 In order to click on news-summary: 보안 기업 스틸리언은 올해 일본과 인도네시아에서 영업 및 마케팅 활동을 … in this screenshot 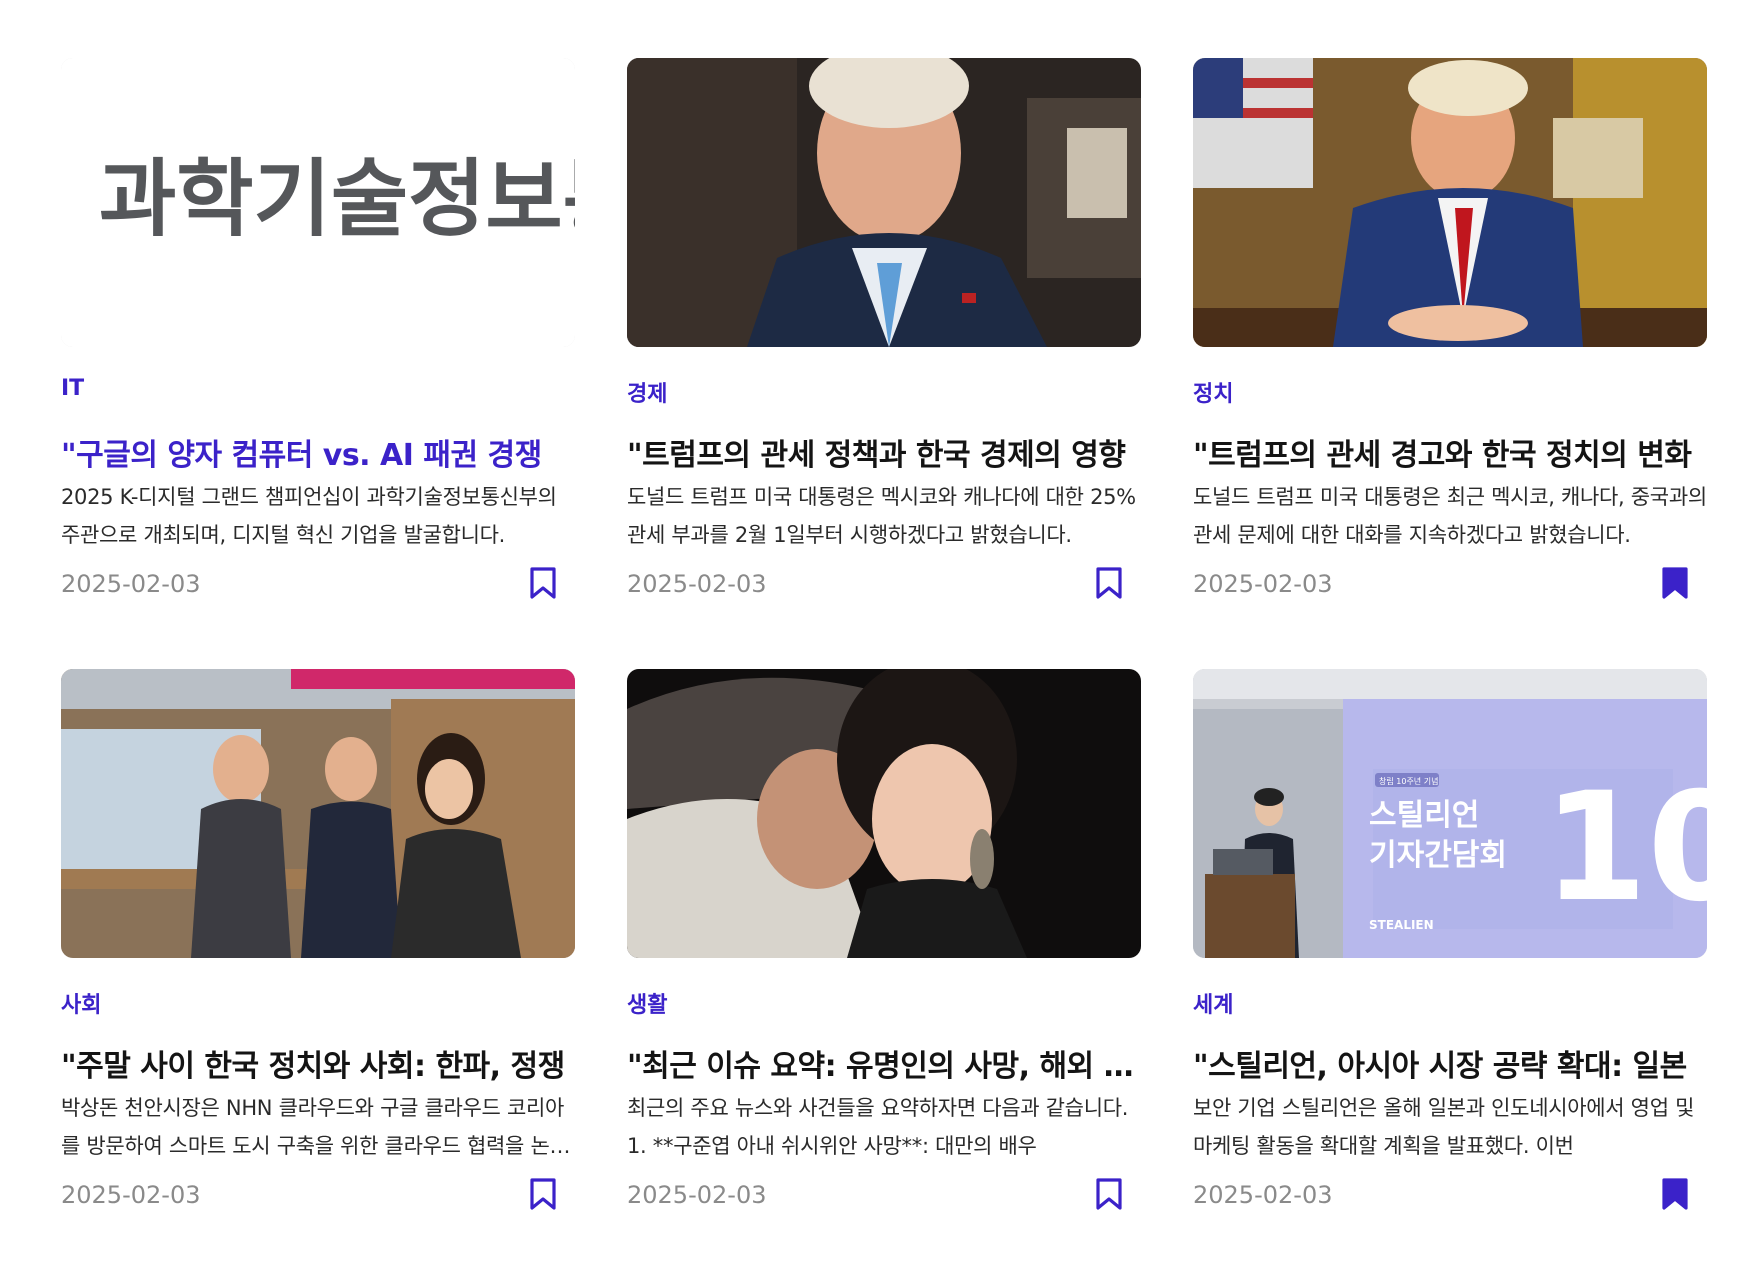, I will do `click(1444, 1127)`.